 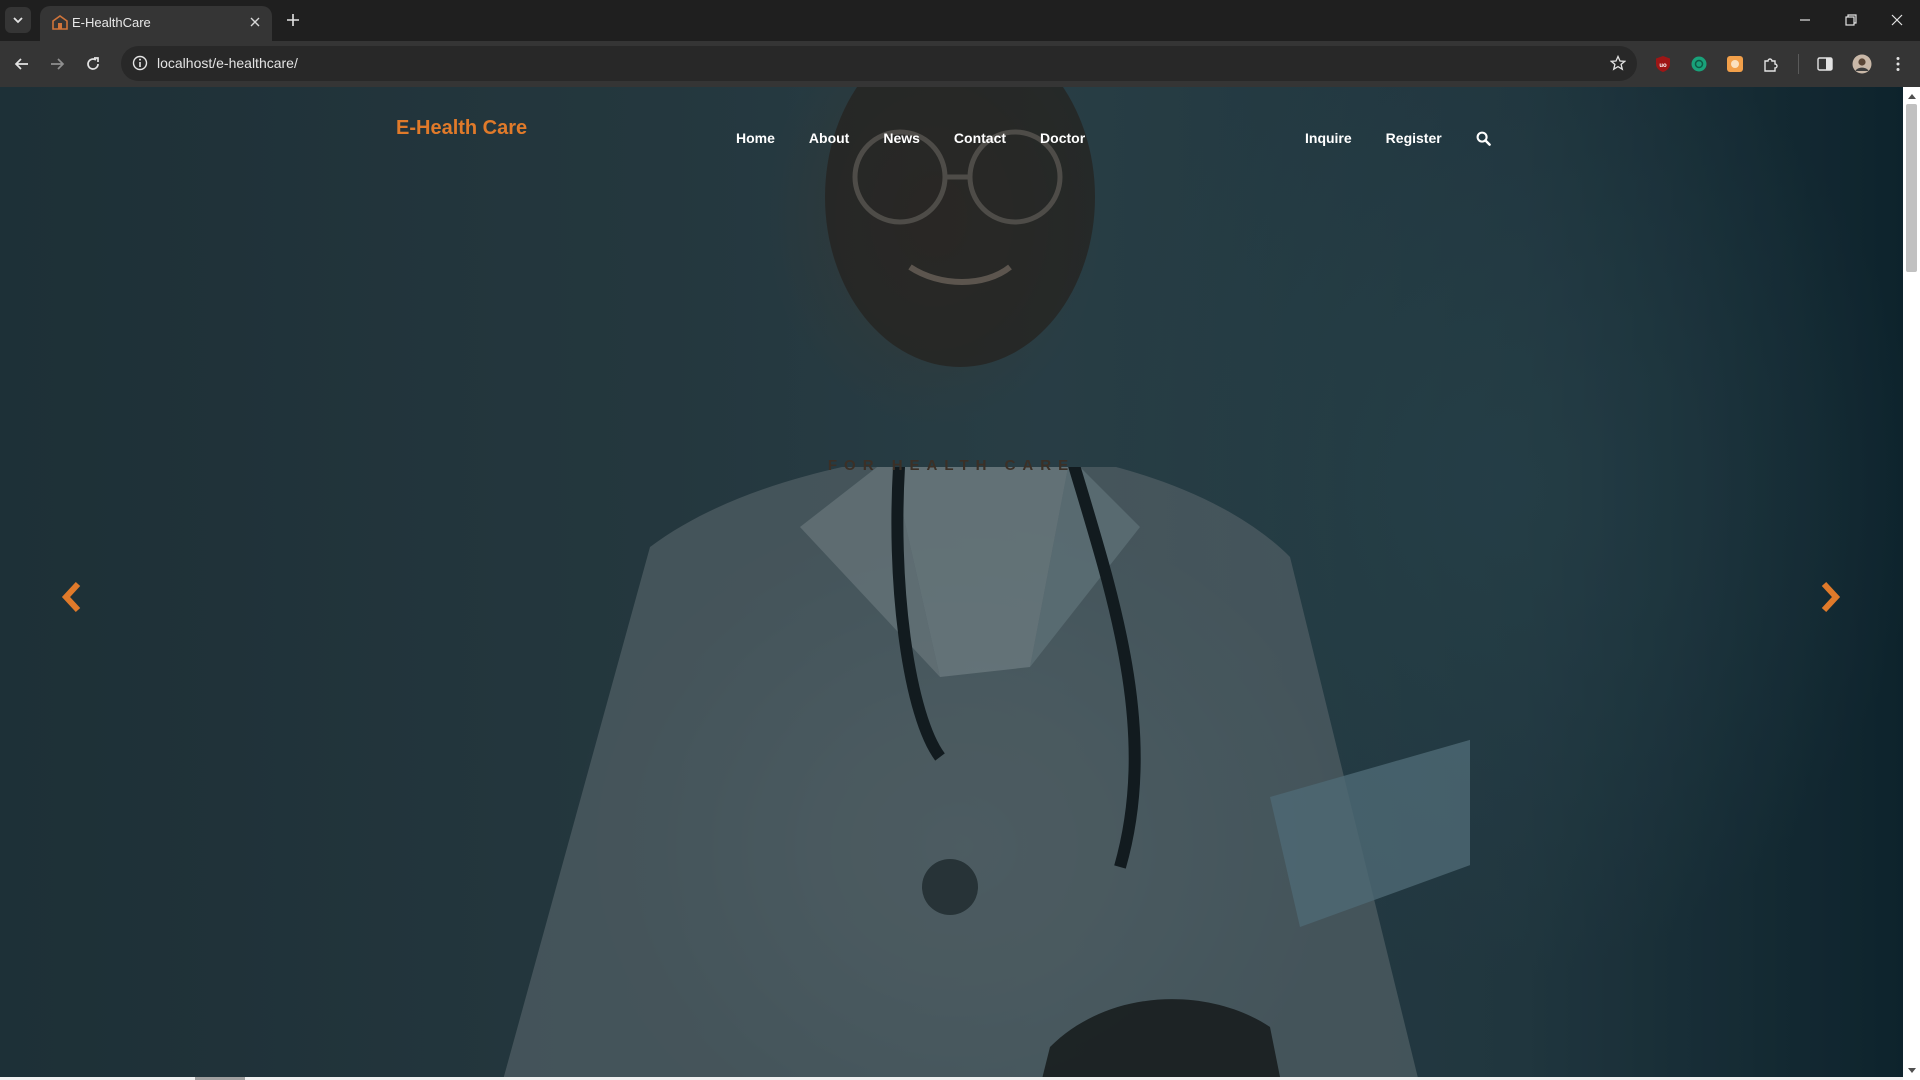 I want to click on search-icon, so click(x=1484, y=138).